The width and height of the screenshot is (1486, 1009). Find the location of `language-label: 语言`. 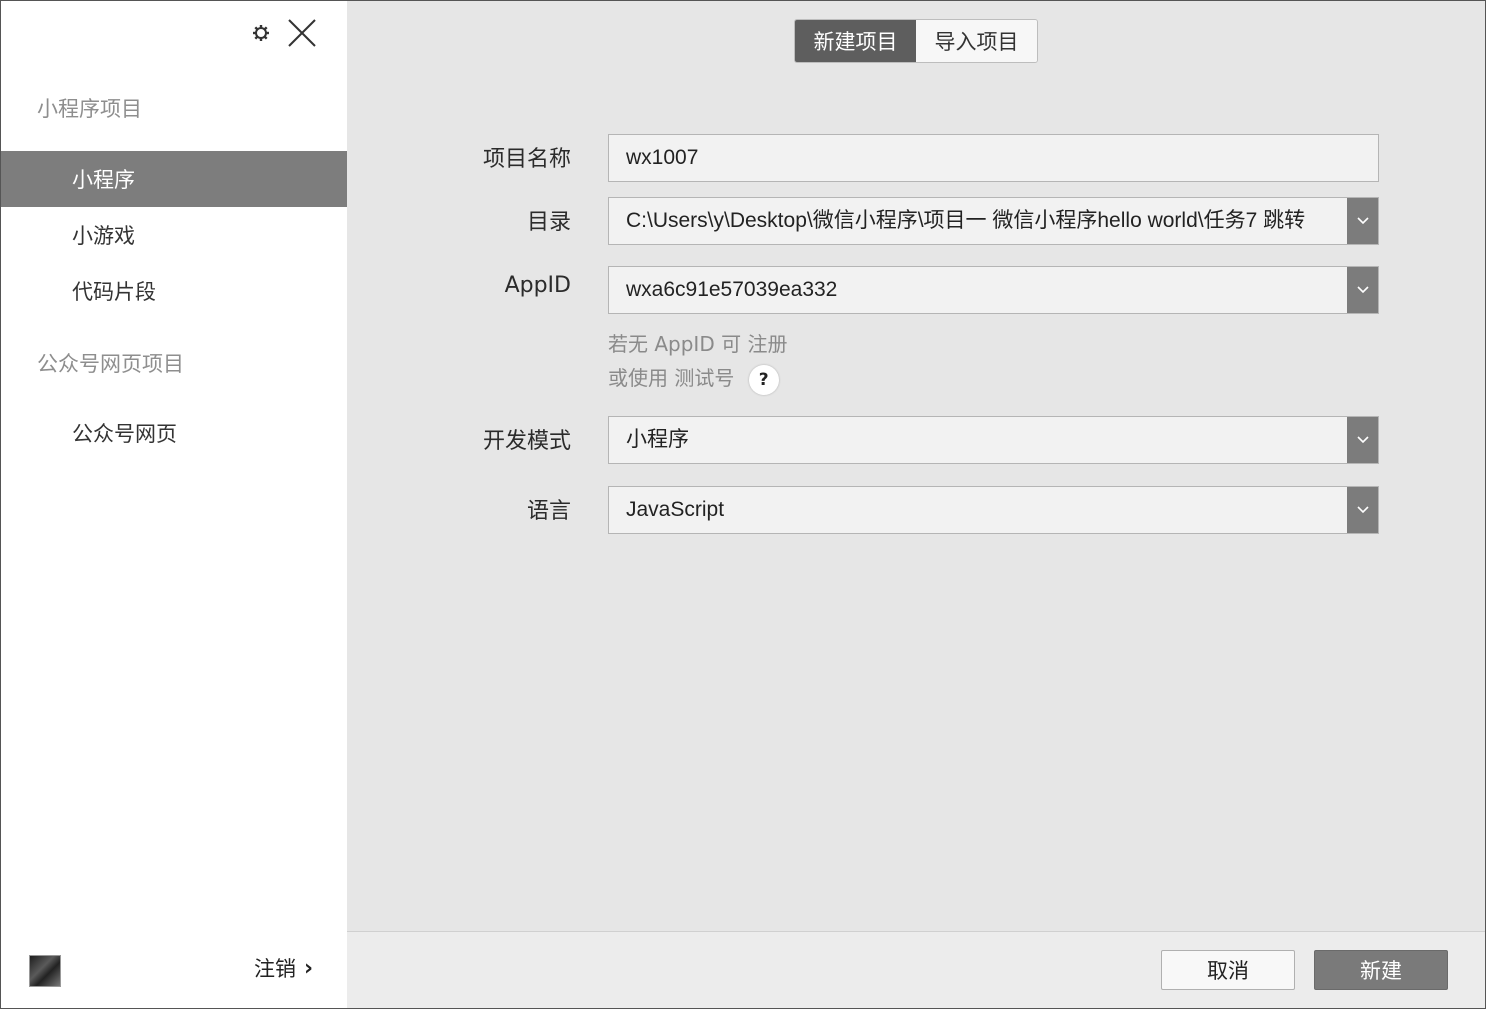

language-label: 语言 is located at coordinates (548, 511).